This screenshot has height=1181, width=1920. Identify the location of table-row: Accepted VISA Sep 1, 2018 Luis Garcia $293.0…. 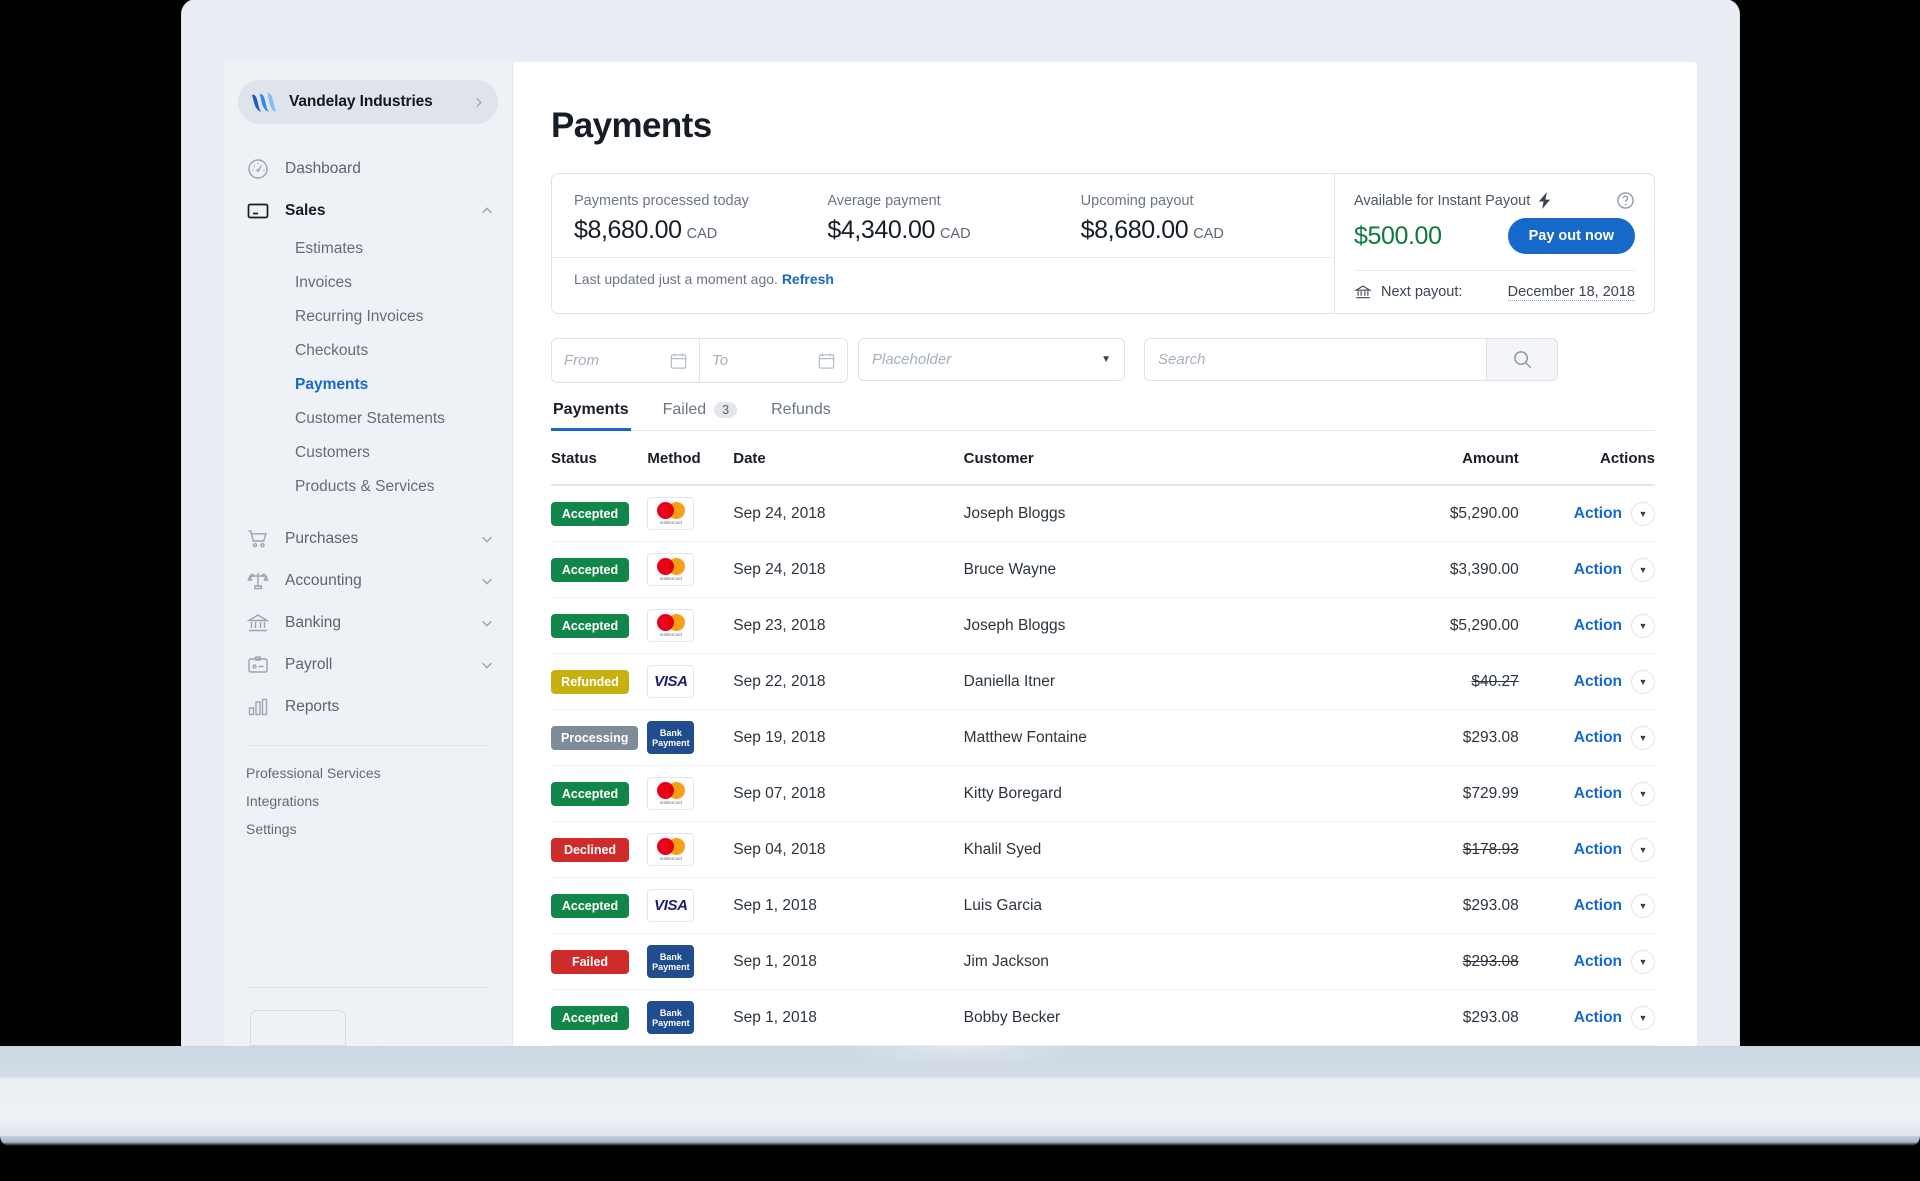
(1103, 905).